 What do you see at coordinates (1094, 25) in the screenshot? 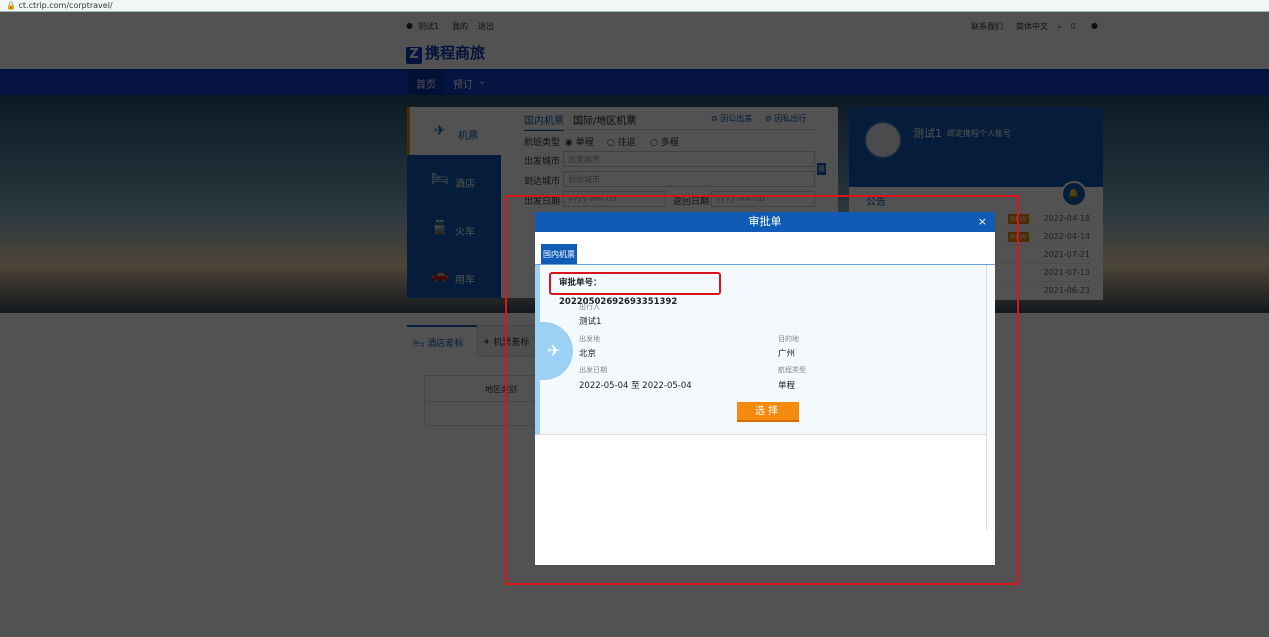
I see `wechat-icon: ●` at bounding box center [1094, 25].